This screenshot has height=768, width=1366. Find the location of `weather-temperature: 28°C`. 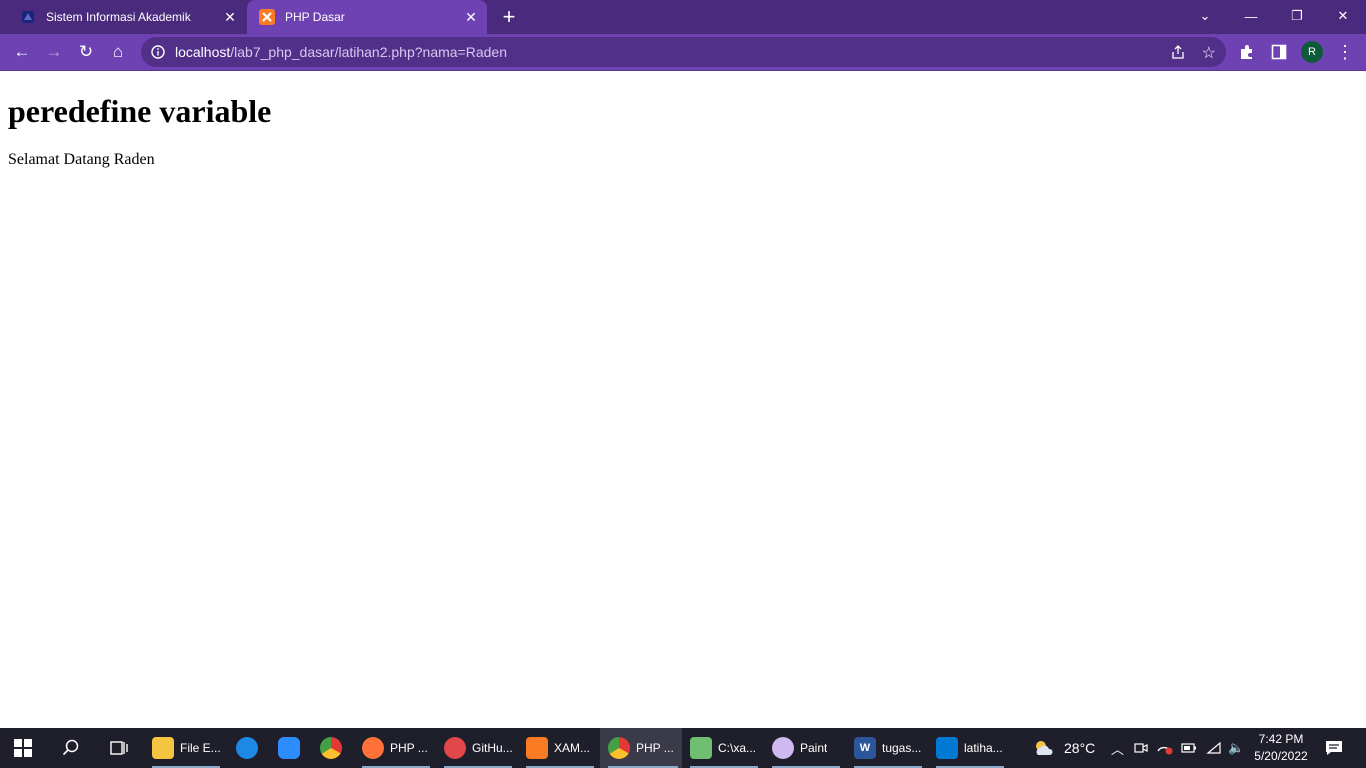

weather-temperature: 28°C is located at coordinates (1079, 748).